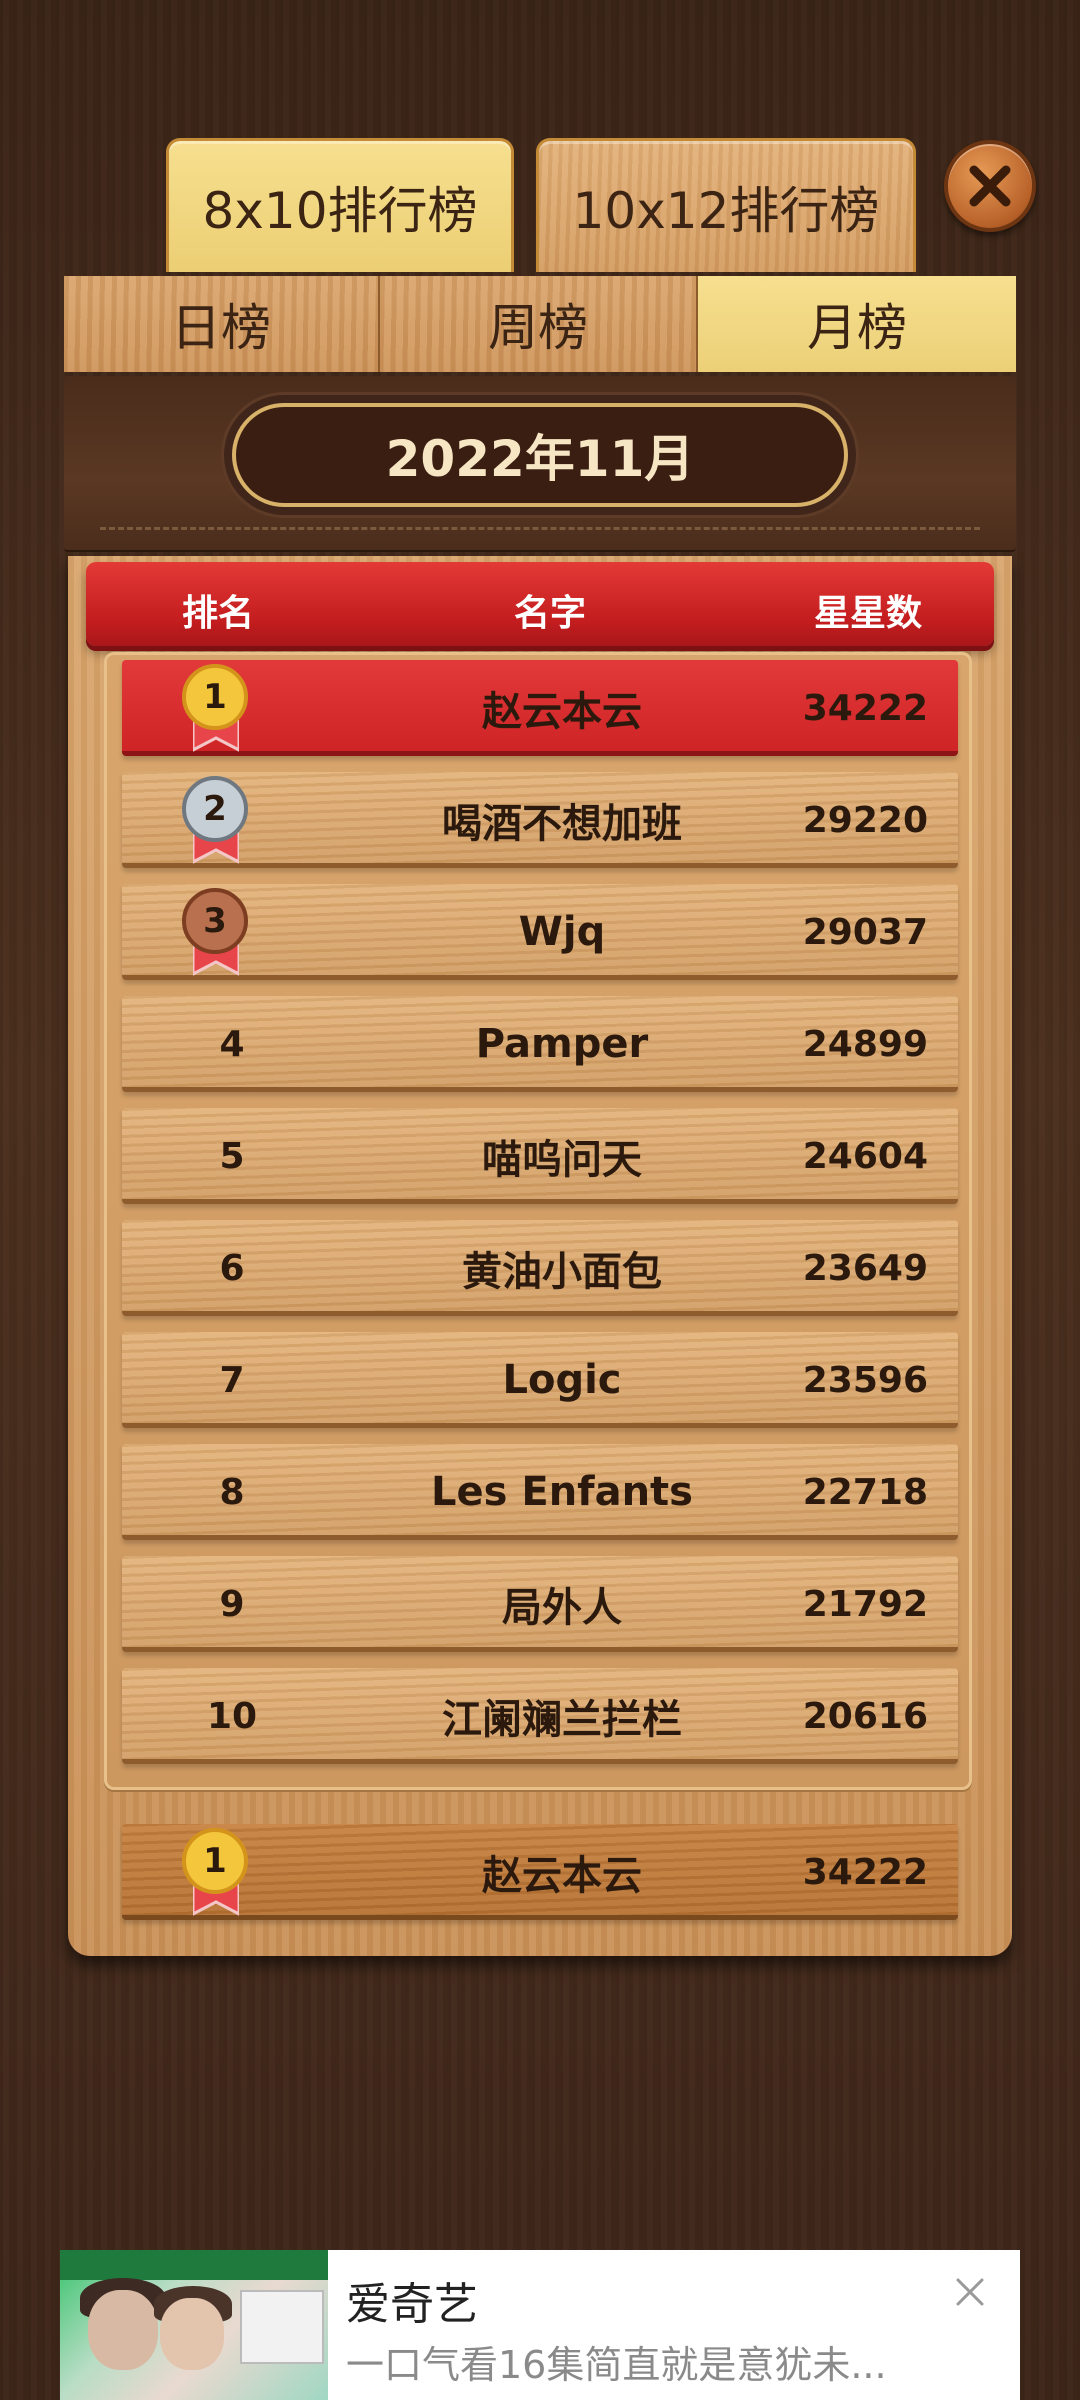  What do you see at coordinates (540, 1872) in the screenshot?
I see `my-rank-row: 1 赵云本云 34222` at bounding box center [540, 1872].